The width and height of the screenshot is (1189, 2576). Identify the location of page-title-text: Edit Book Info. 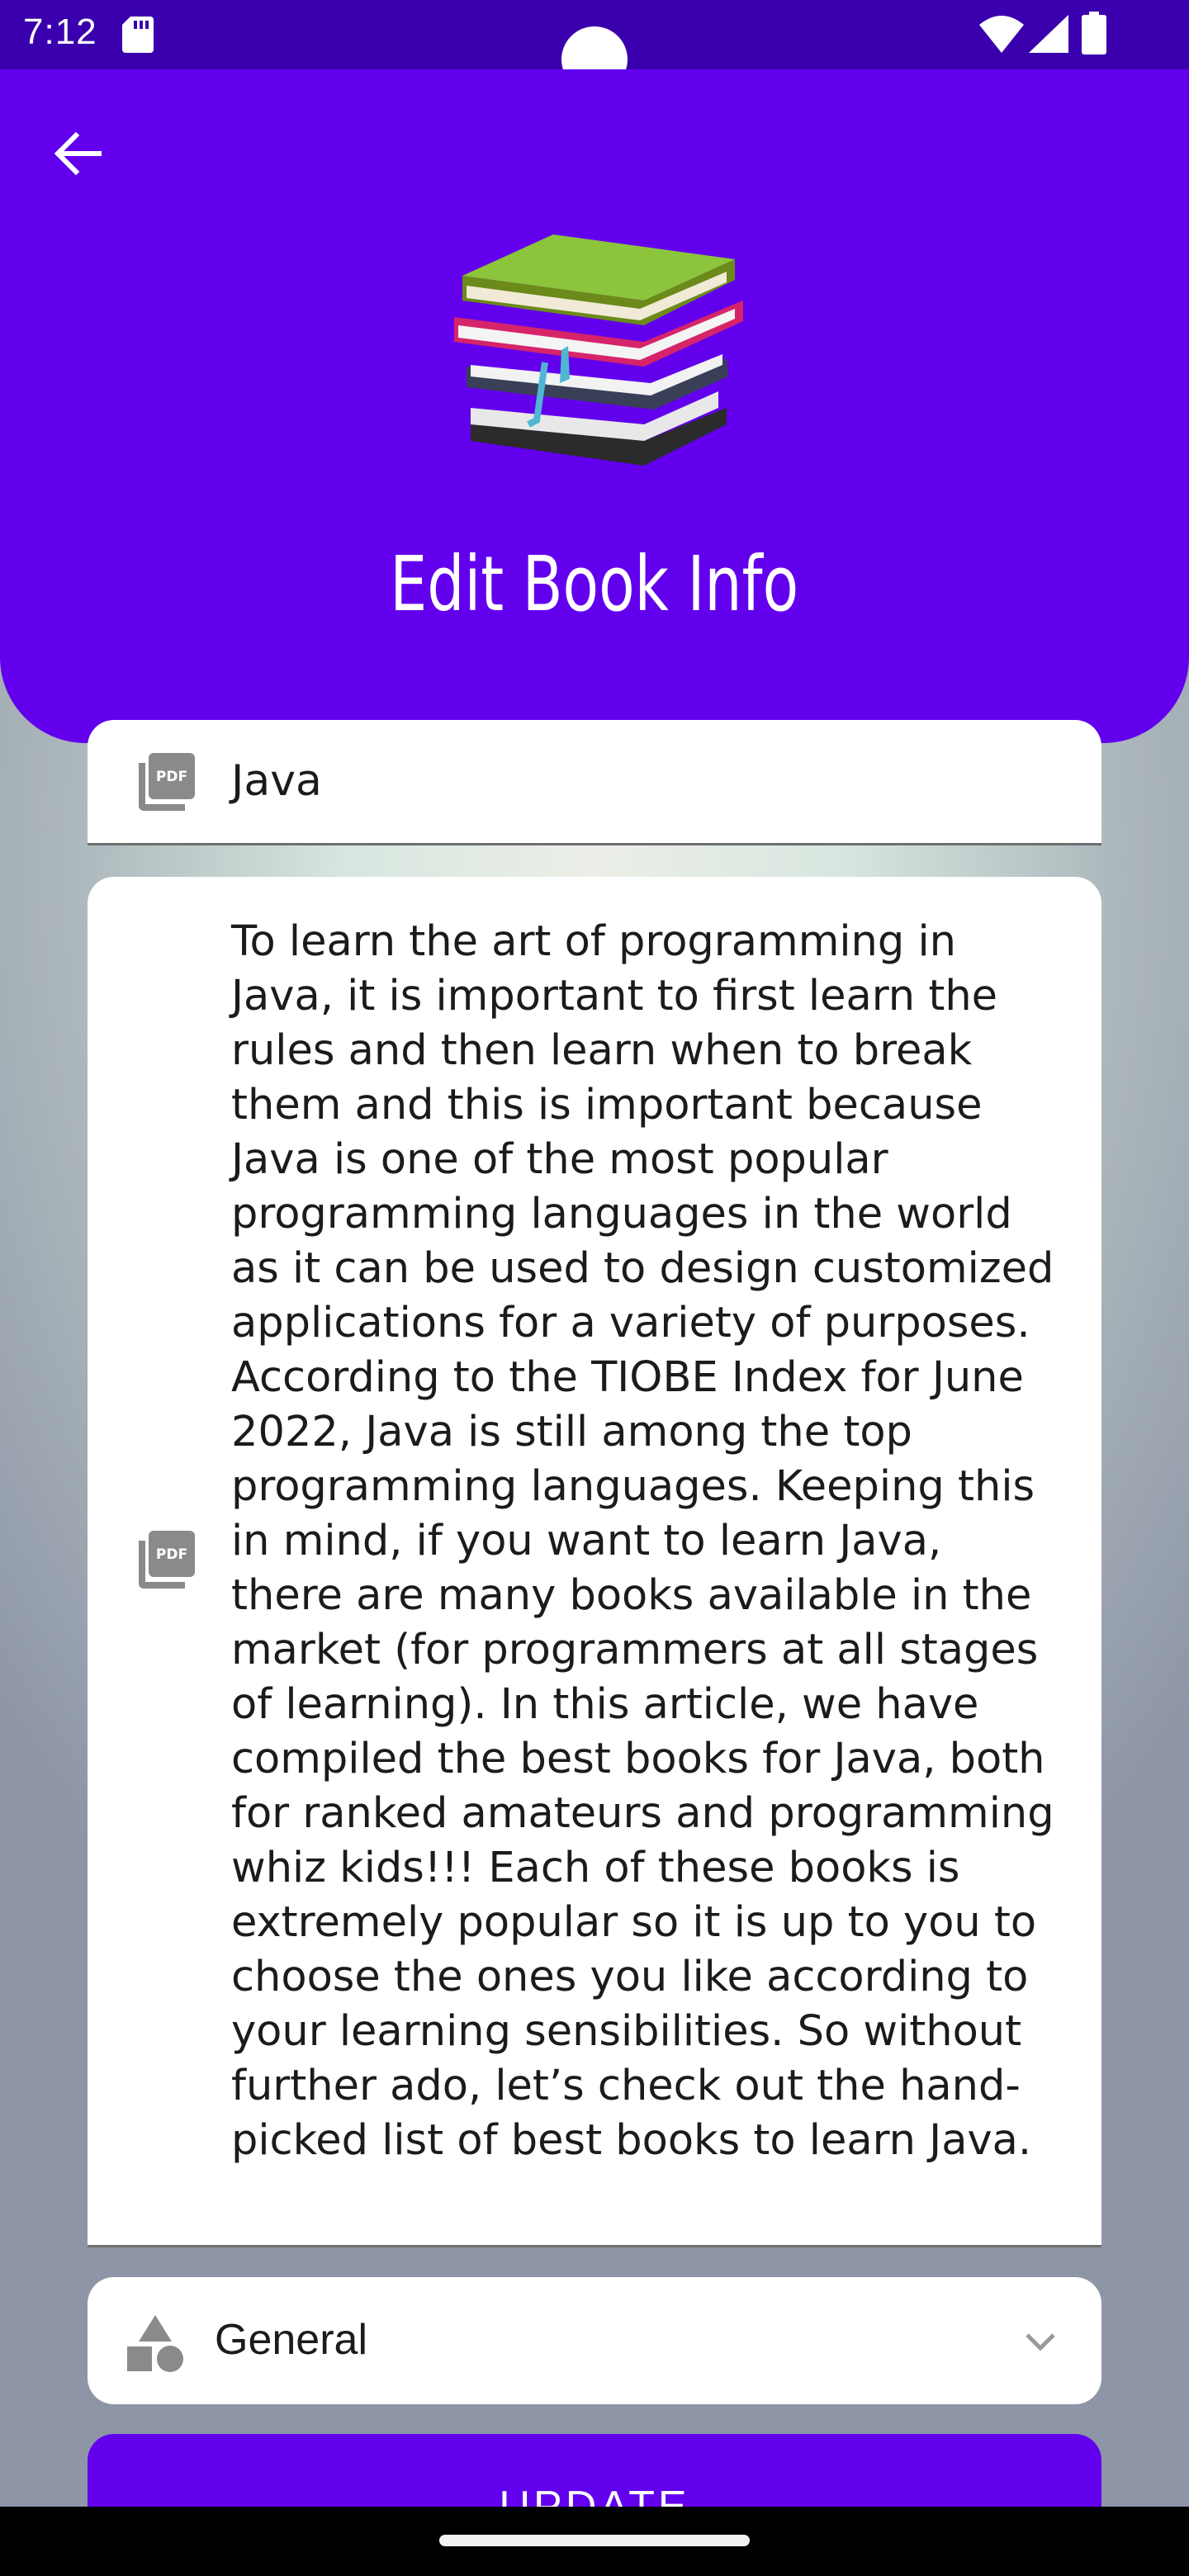
(594, 584).